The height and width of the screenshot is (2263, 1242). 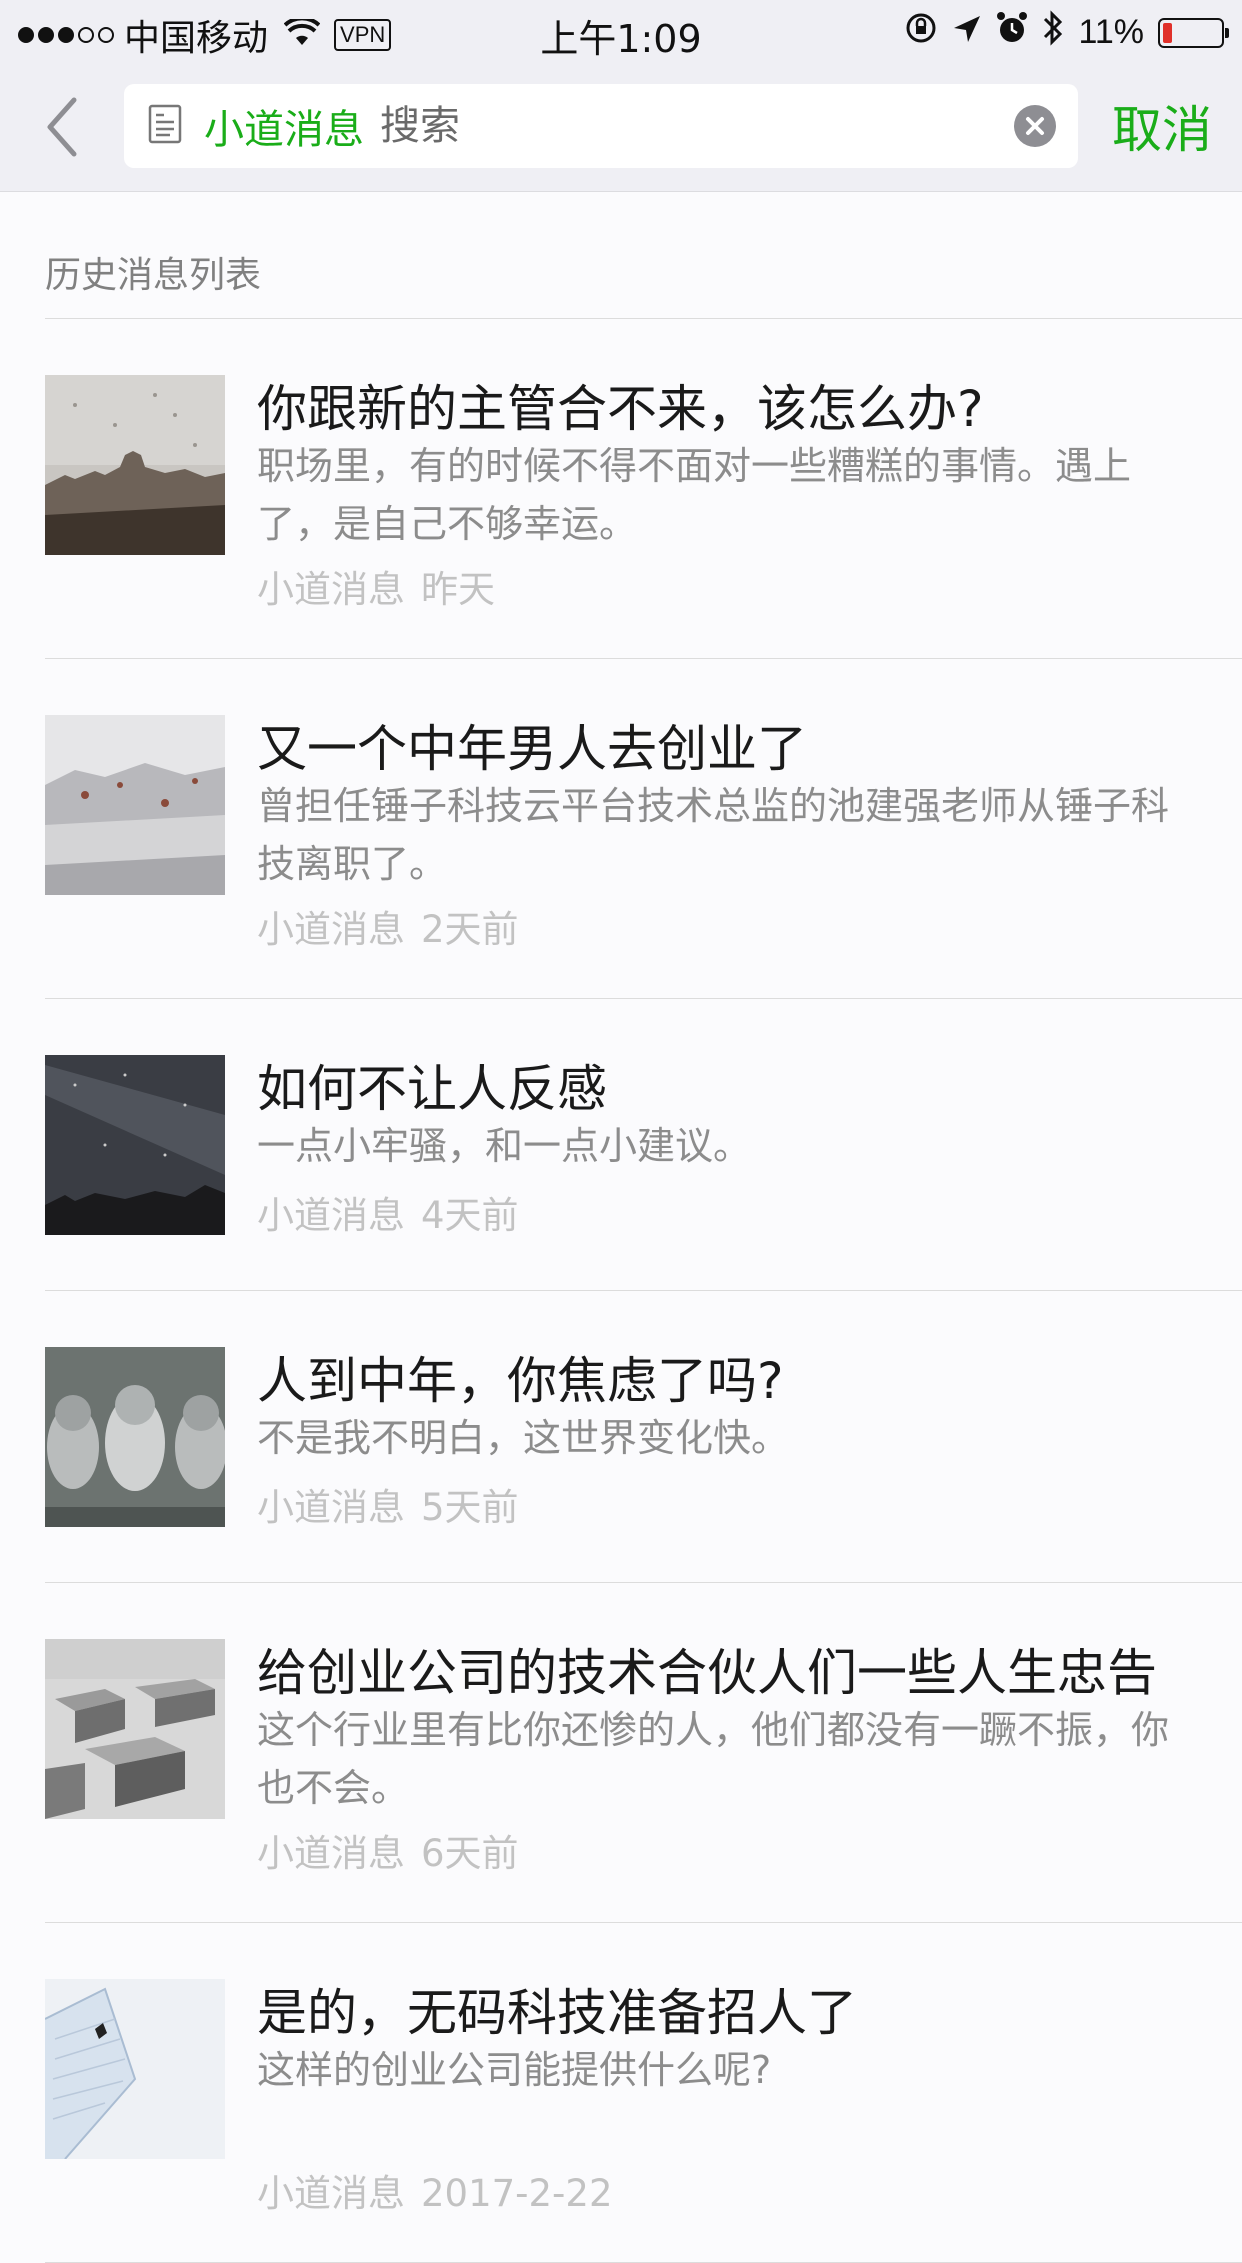 What do you see at coordinates (62, 127) in the screenshot?
I see `chevron-left-icon` at bounding box center [62, 127].